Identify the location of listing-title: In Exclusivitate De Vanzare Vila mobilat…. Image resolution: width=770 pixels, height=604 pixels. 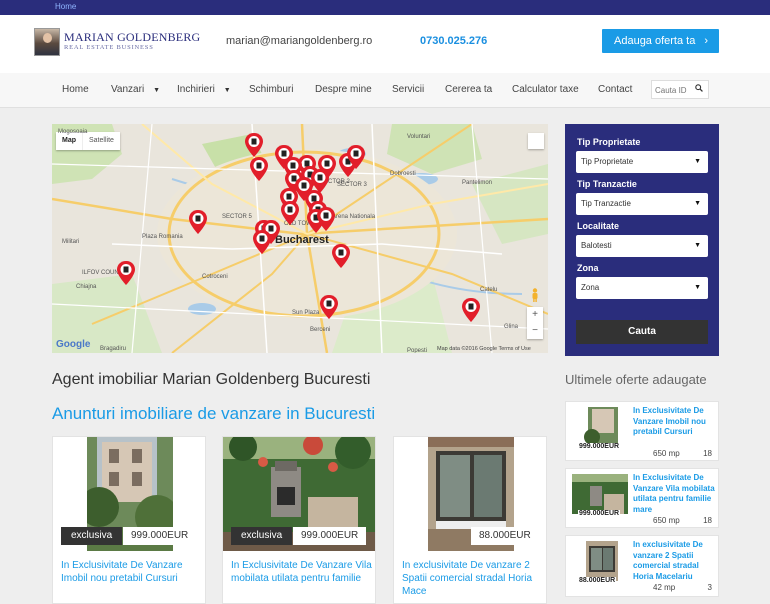
(302, 572).